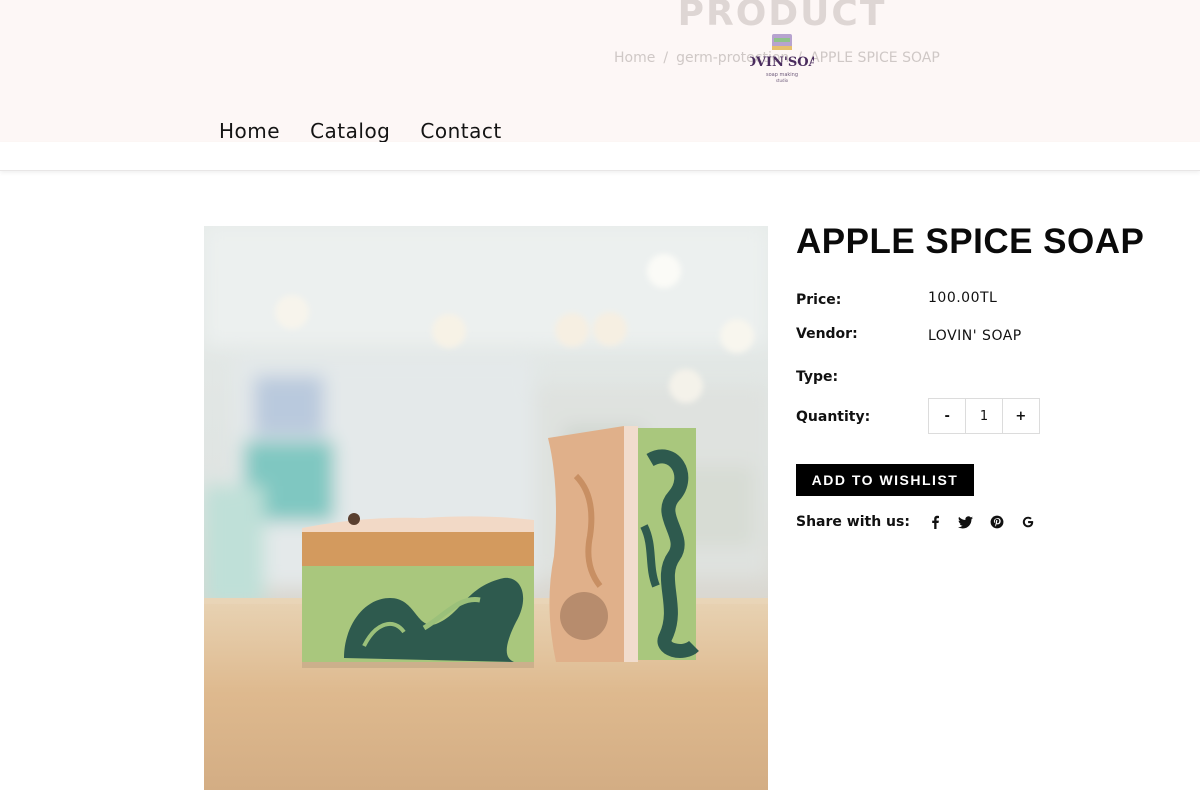 The height and width of the screenshot is (800, 1200). What do you see at coordinates (623, 544) in the screenshot?
I see `soap-bar-right` at bounding box center [623, 544].